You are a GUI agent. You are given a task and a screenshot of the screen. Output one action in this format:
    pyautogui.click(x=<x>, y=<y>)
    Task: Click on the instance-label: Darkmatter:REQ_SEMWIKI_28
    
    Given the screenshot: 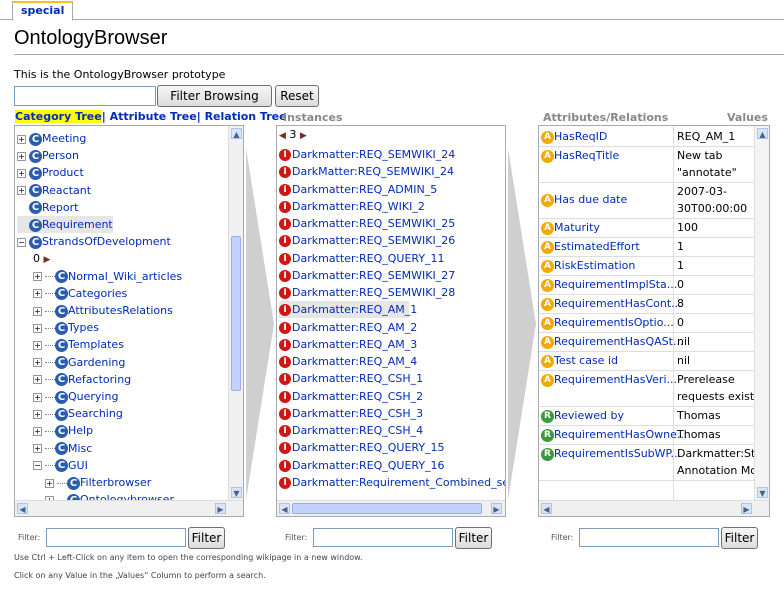 What is the action you would take?
    pyautogui.click(x=373, y=292)
    